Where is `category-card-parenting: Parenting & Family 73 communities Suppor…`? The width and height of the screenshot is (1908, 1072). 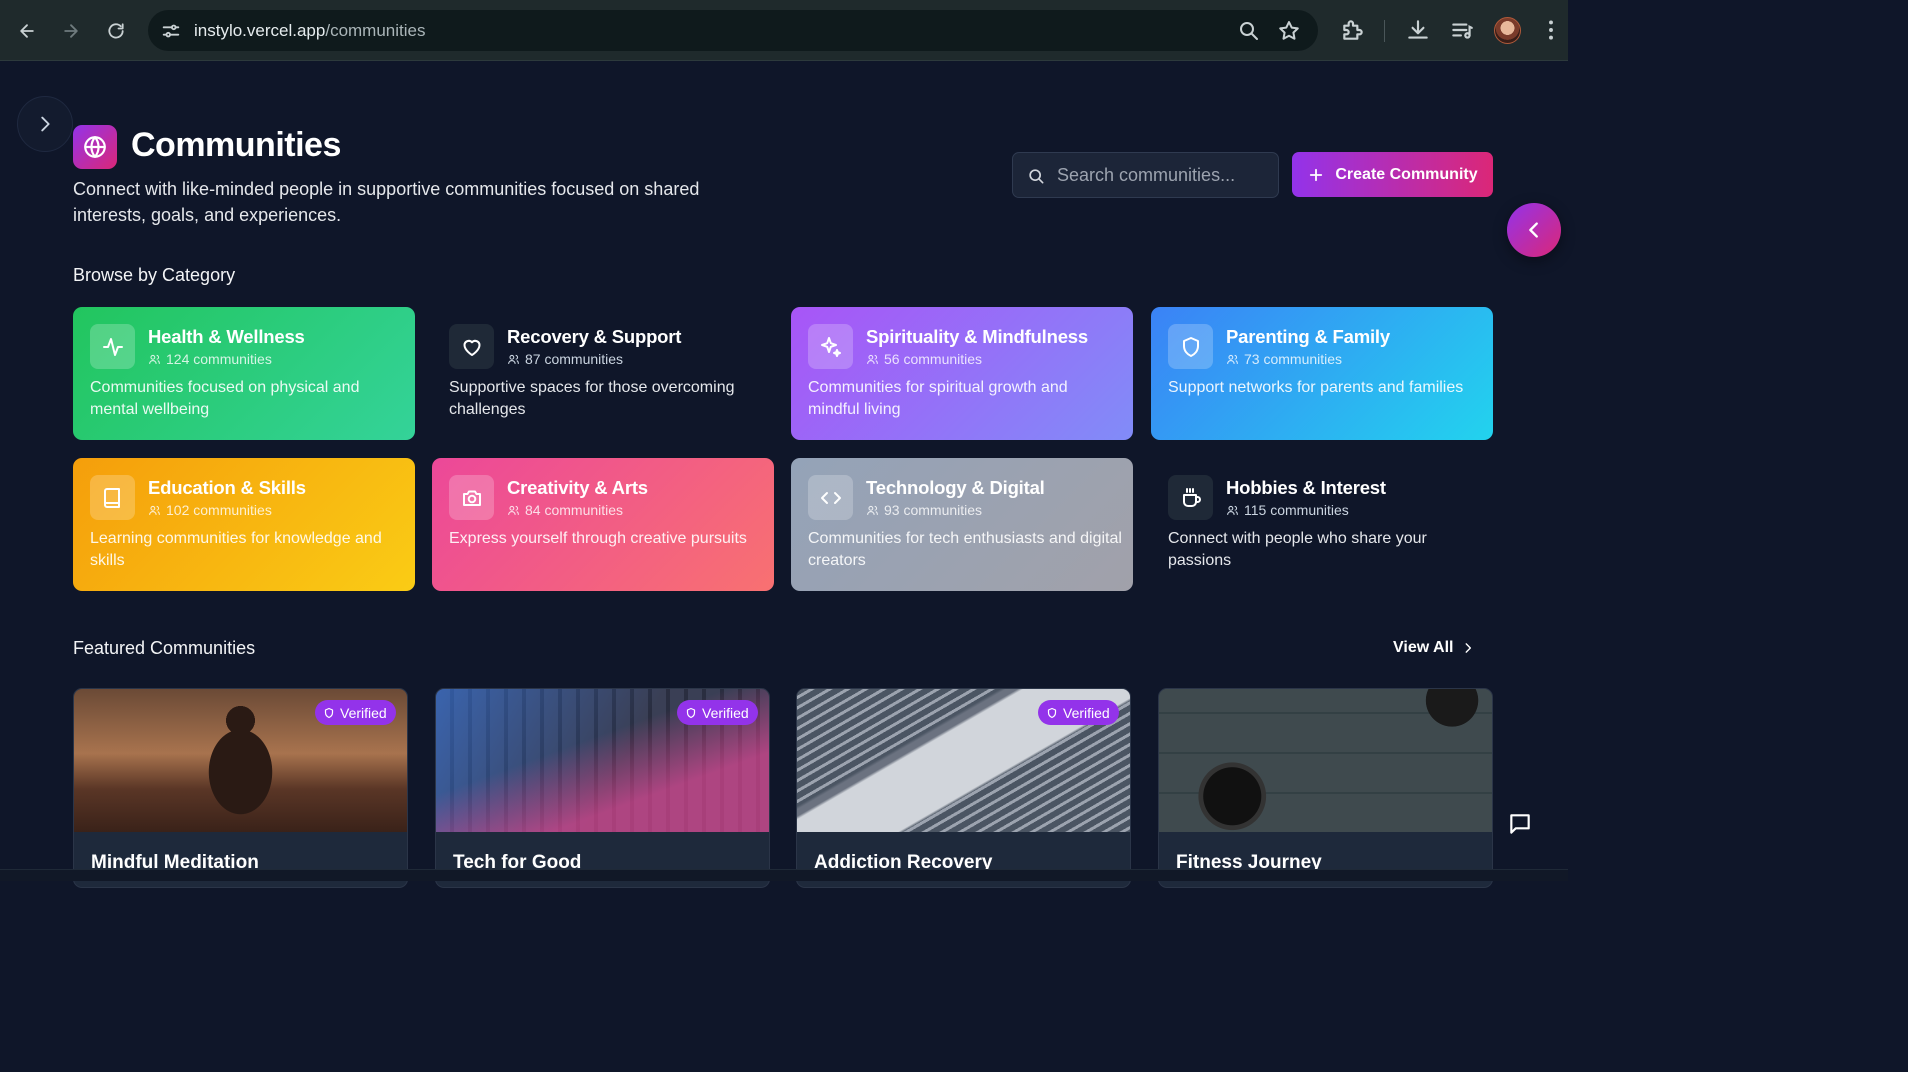
category-card-parenting: Parenting & Family 73 communities Suppor… is located at coordinates (1322, 373).